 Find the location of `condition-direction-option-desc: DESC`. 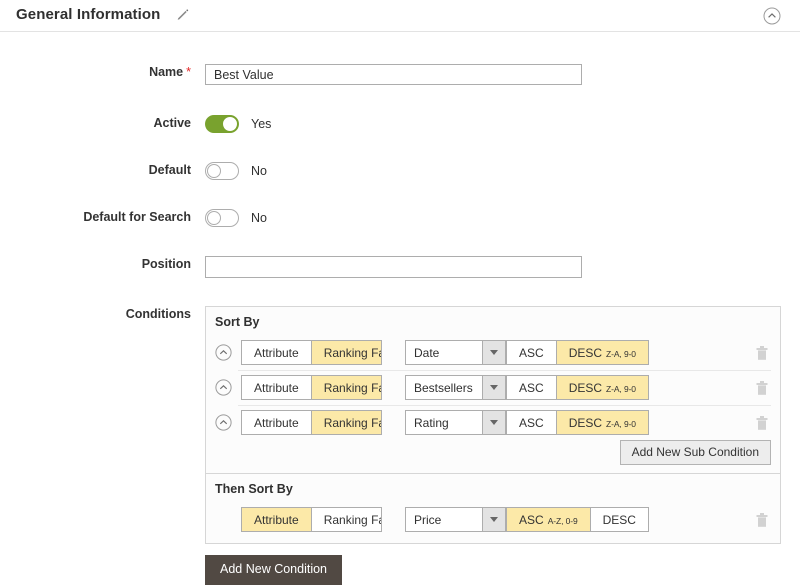

condition-direction-option-desc: DESC is located at coordinates (618, 519).